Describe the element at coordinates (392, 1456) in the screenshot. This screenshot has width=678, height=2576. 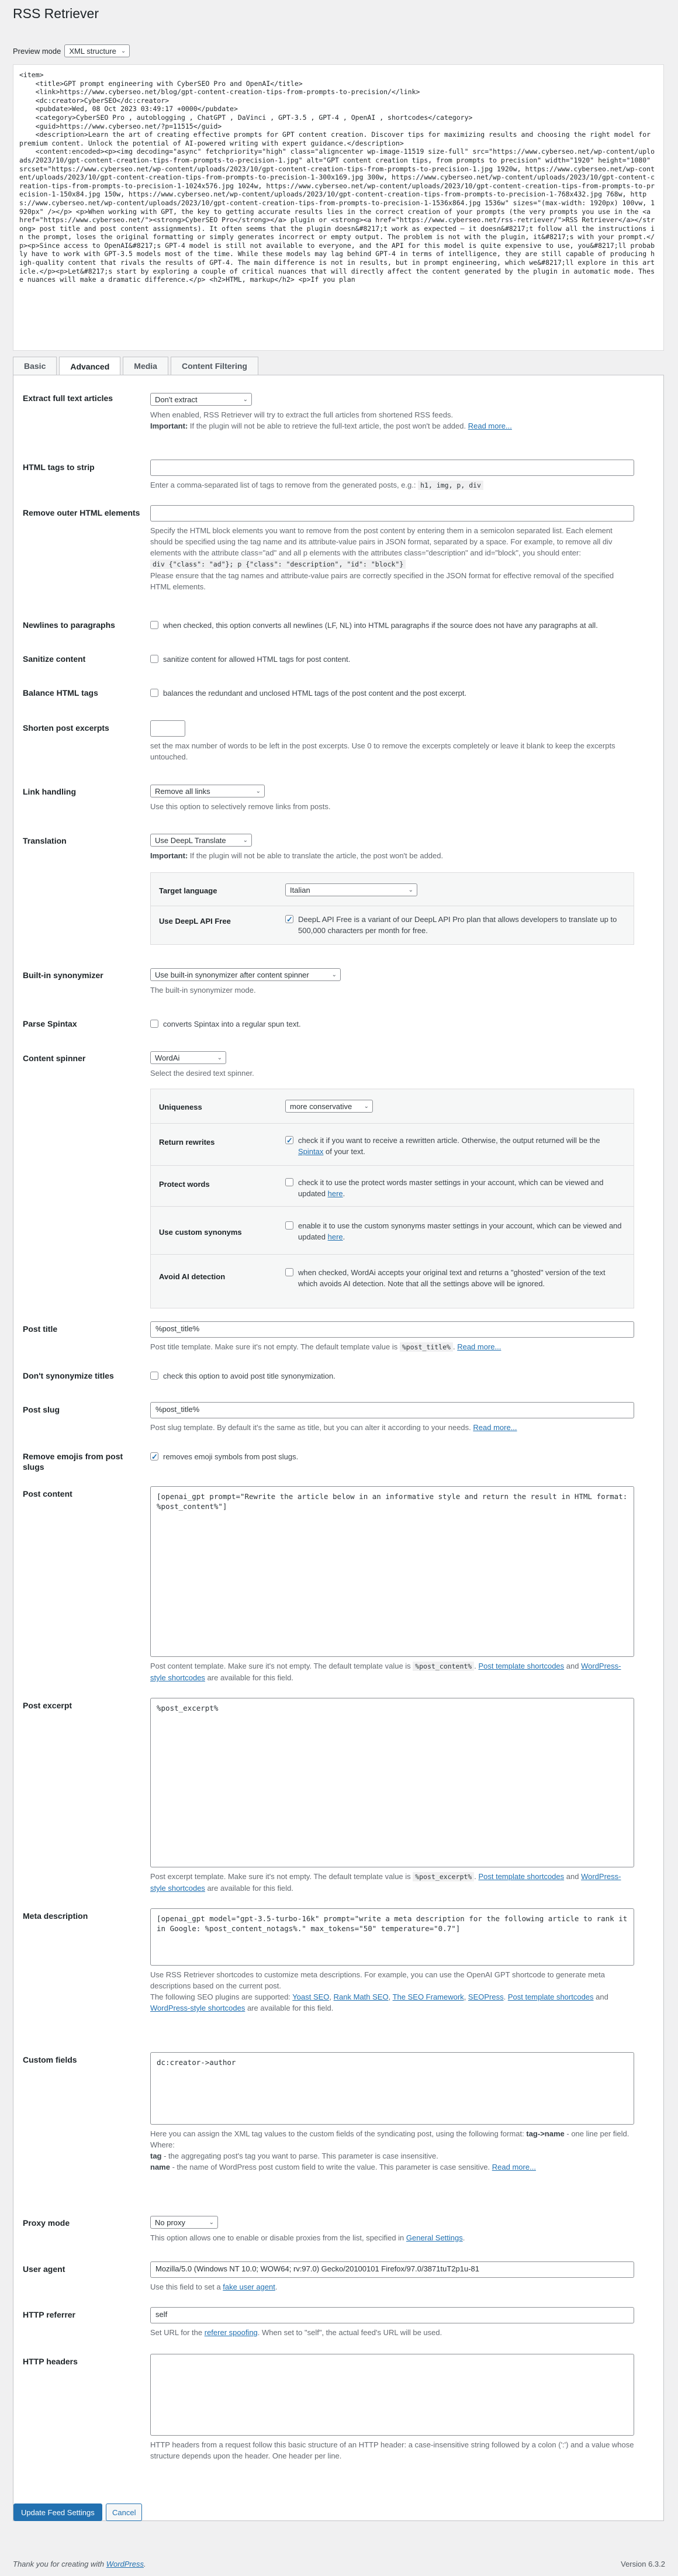
I see `emojis-check: removes emoji symbols from post slugs.` at that location.